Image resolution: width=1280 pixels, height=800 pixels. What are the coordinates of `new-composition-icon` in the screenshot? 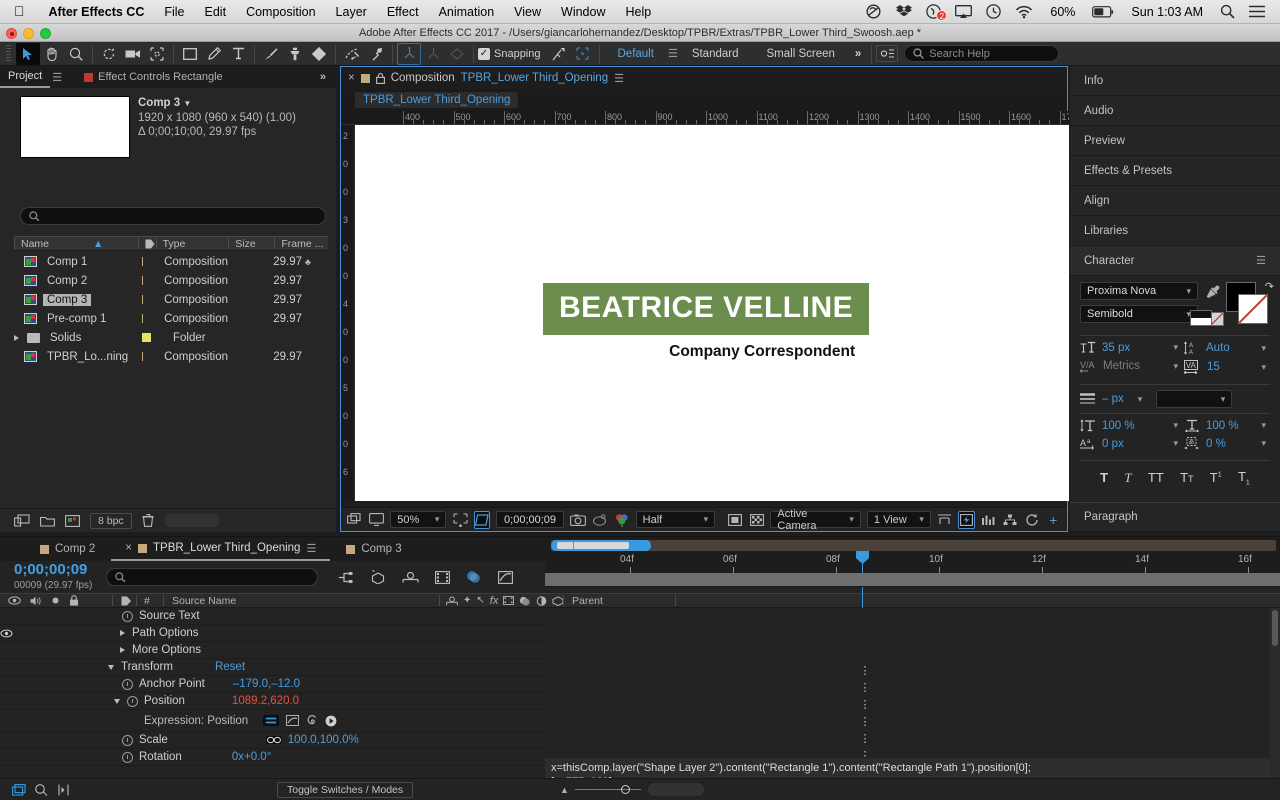 It's located at (22, 520).